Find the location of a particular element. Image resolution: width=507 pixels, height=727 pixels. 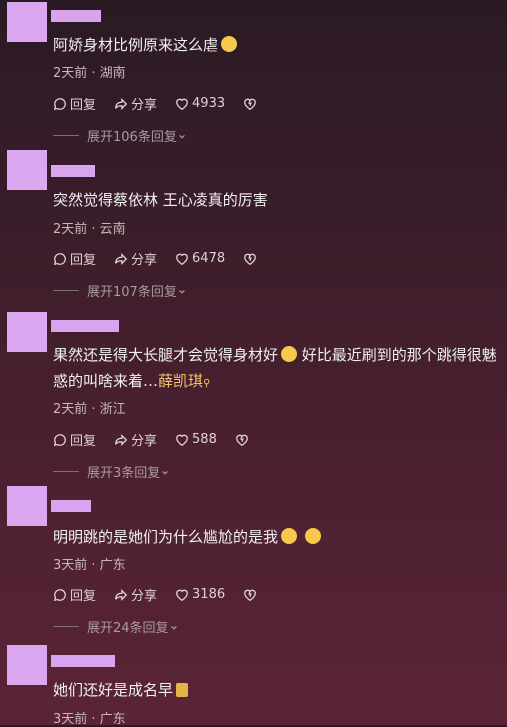

expand-replies-button: 展开3条回复 is located at coordinates (111, 471).